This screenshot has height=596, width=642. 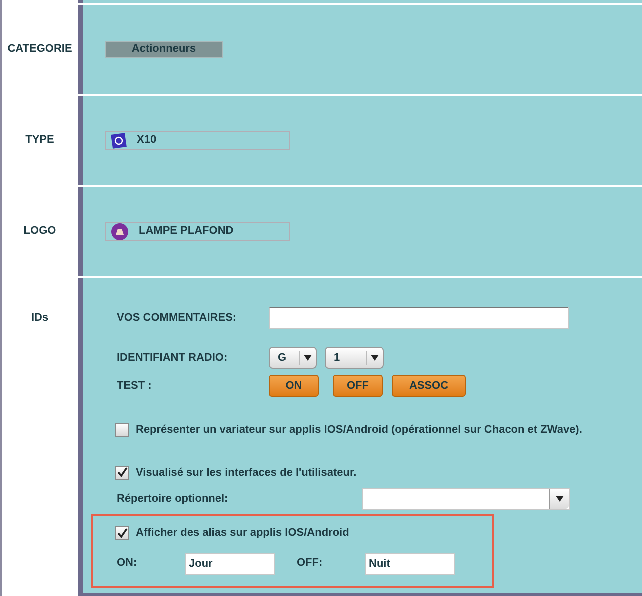 I want to click on radio-select: 1, so click(x=354, y=358).